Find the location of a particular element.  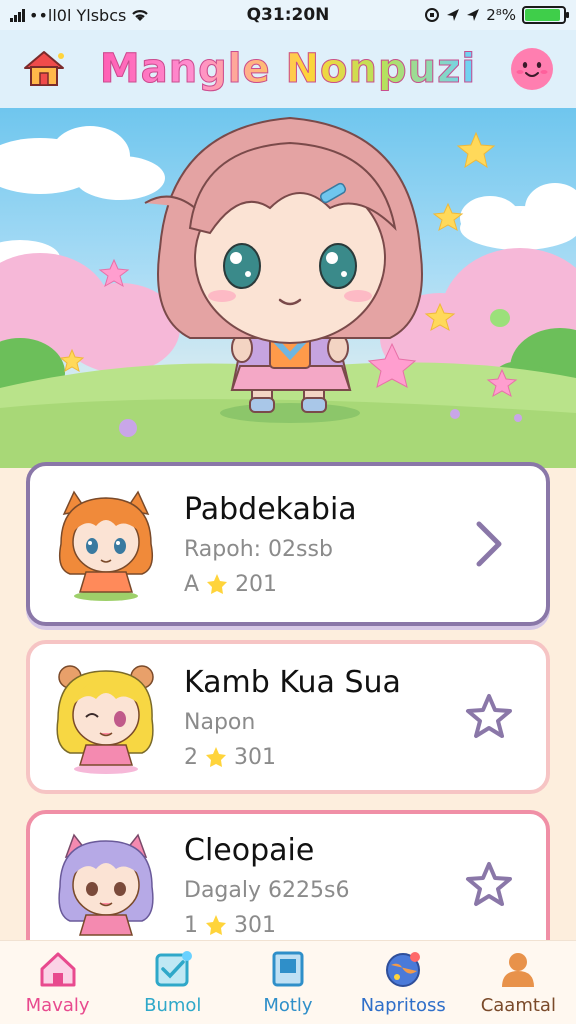

rating-prefix: 1 is located at coordinates (191, 925).